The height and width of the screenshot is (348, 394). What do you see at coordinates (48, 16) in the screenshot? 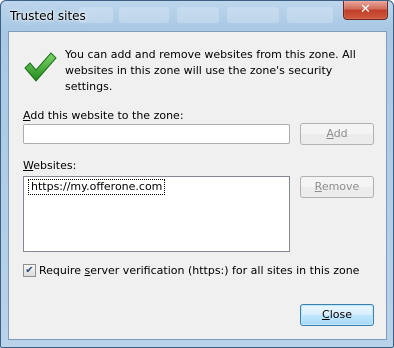
I see `window-title: Trusted sites` at bounding box center [48, 16].